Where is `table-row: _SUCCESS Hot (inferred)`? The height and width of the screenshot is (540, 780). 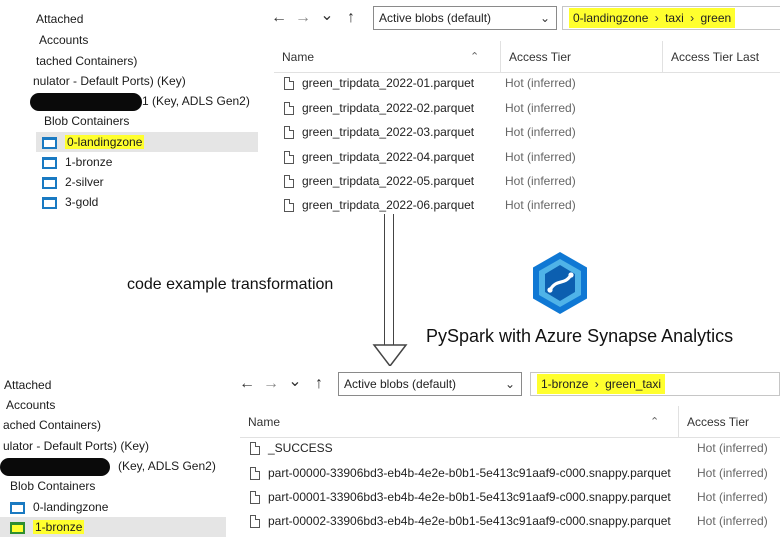 table-row: _SUCCESS Hot (inferred) is located at coordinates (515, 448).